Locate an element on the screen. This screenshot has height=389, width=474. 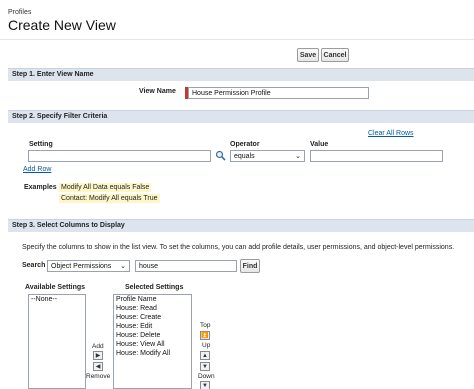
search-label: Search is located at coordinates (34, 265).